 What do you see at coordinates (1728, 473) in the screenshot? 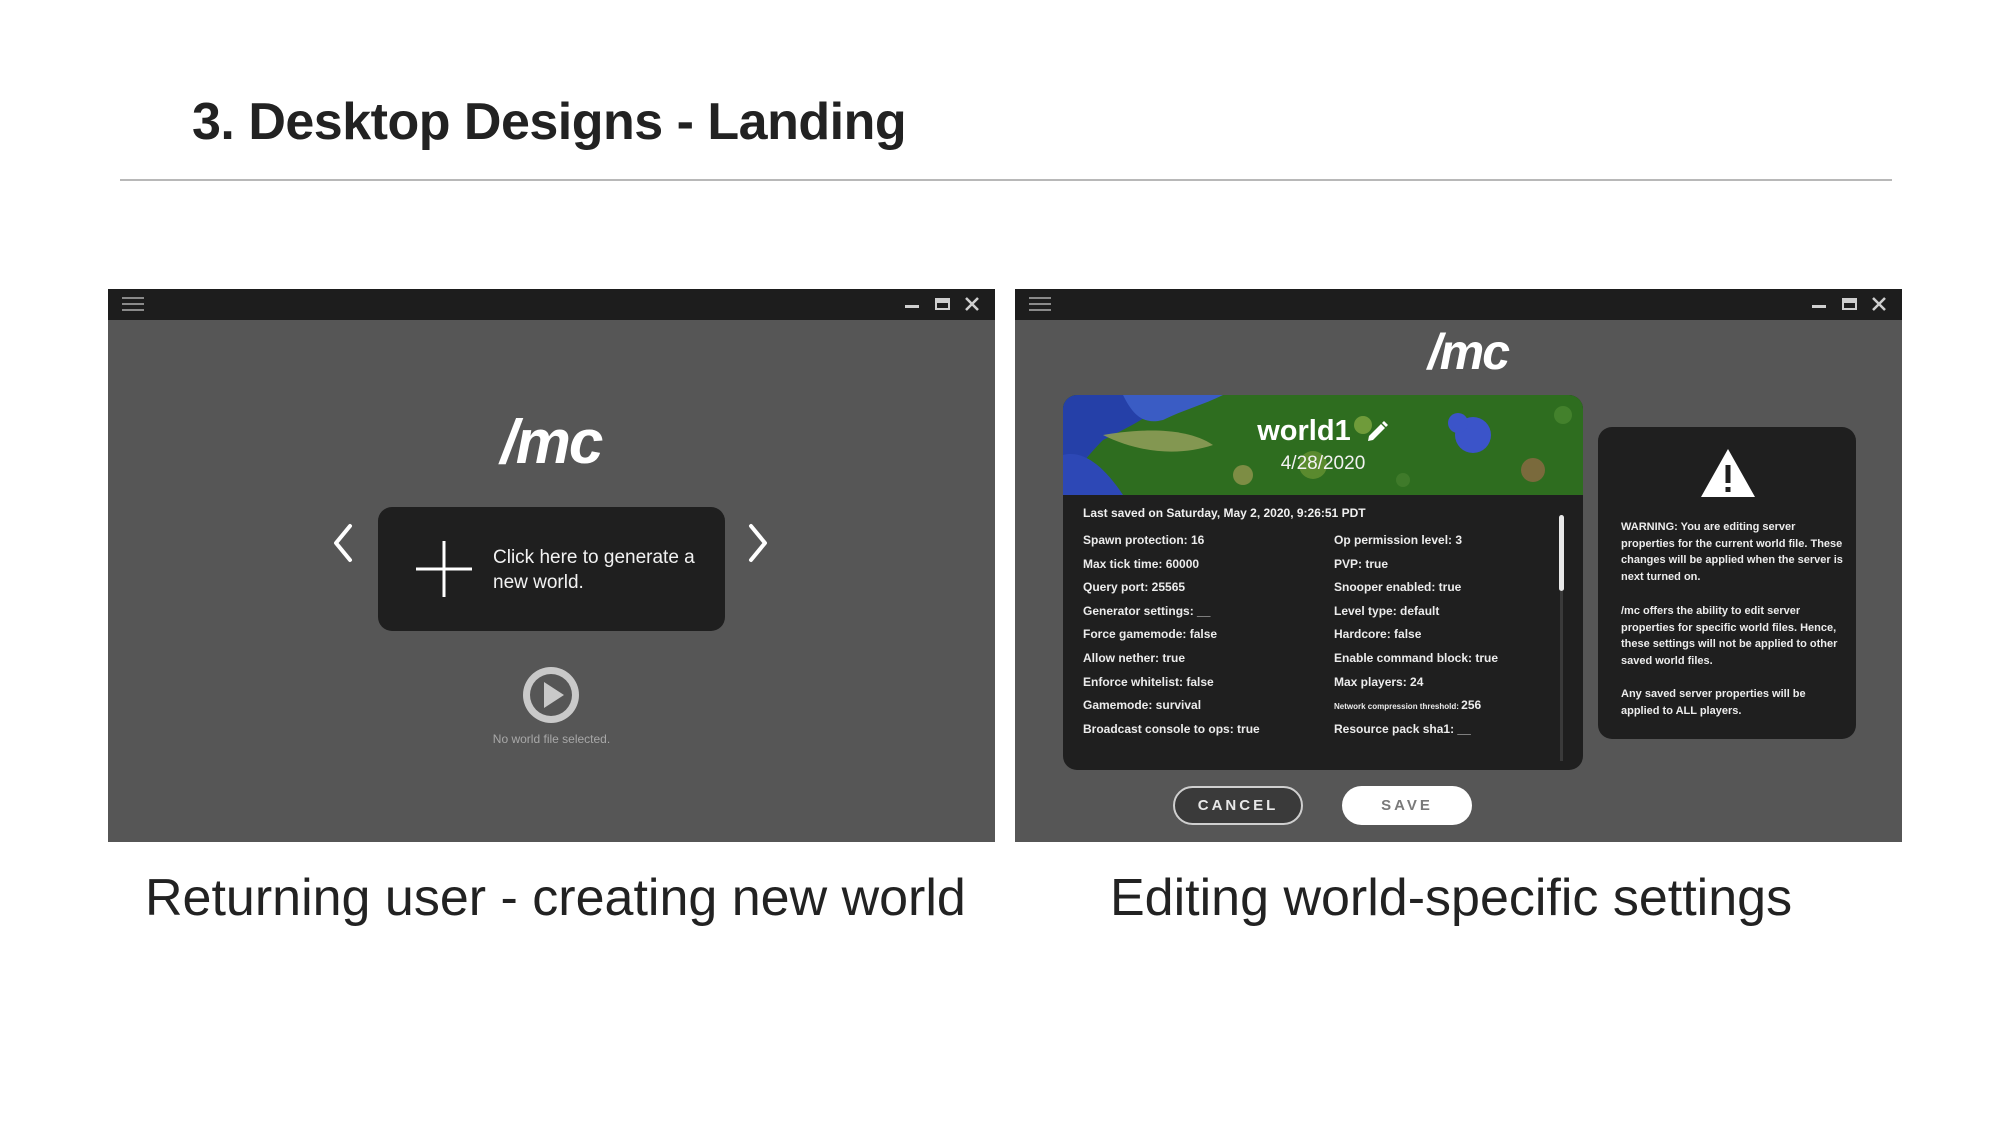
I see `warning-icon` at bounding box center [1728, 473].